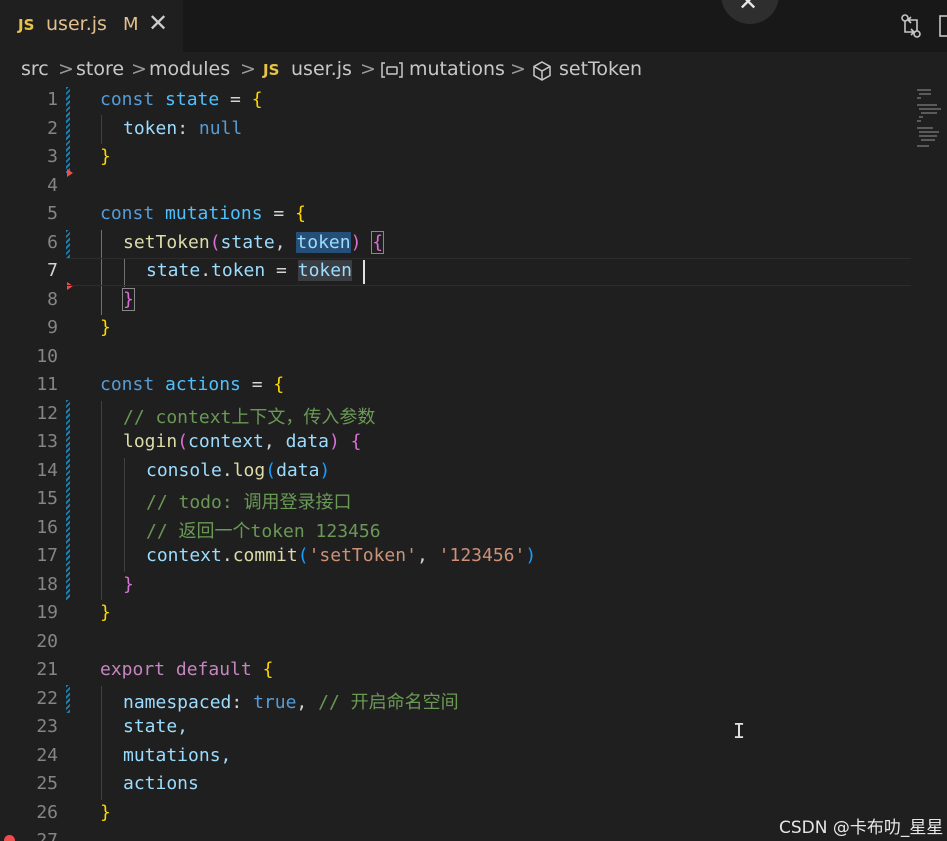 This screenshot has height=841, width=947. Describe the element at coordinates (473, 586) in the screenshot. I see `code-line: 18 }` at that location.